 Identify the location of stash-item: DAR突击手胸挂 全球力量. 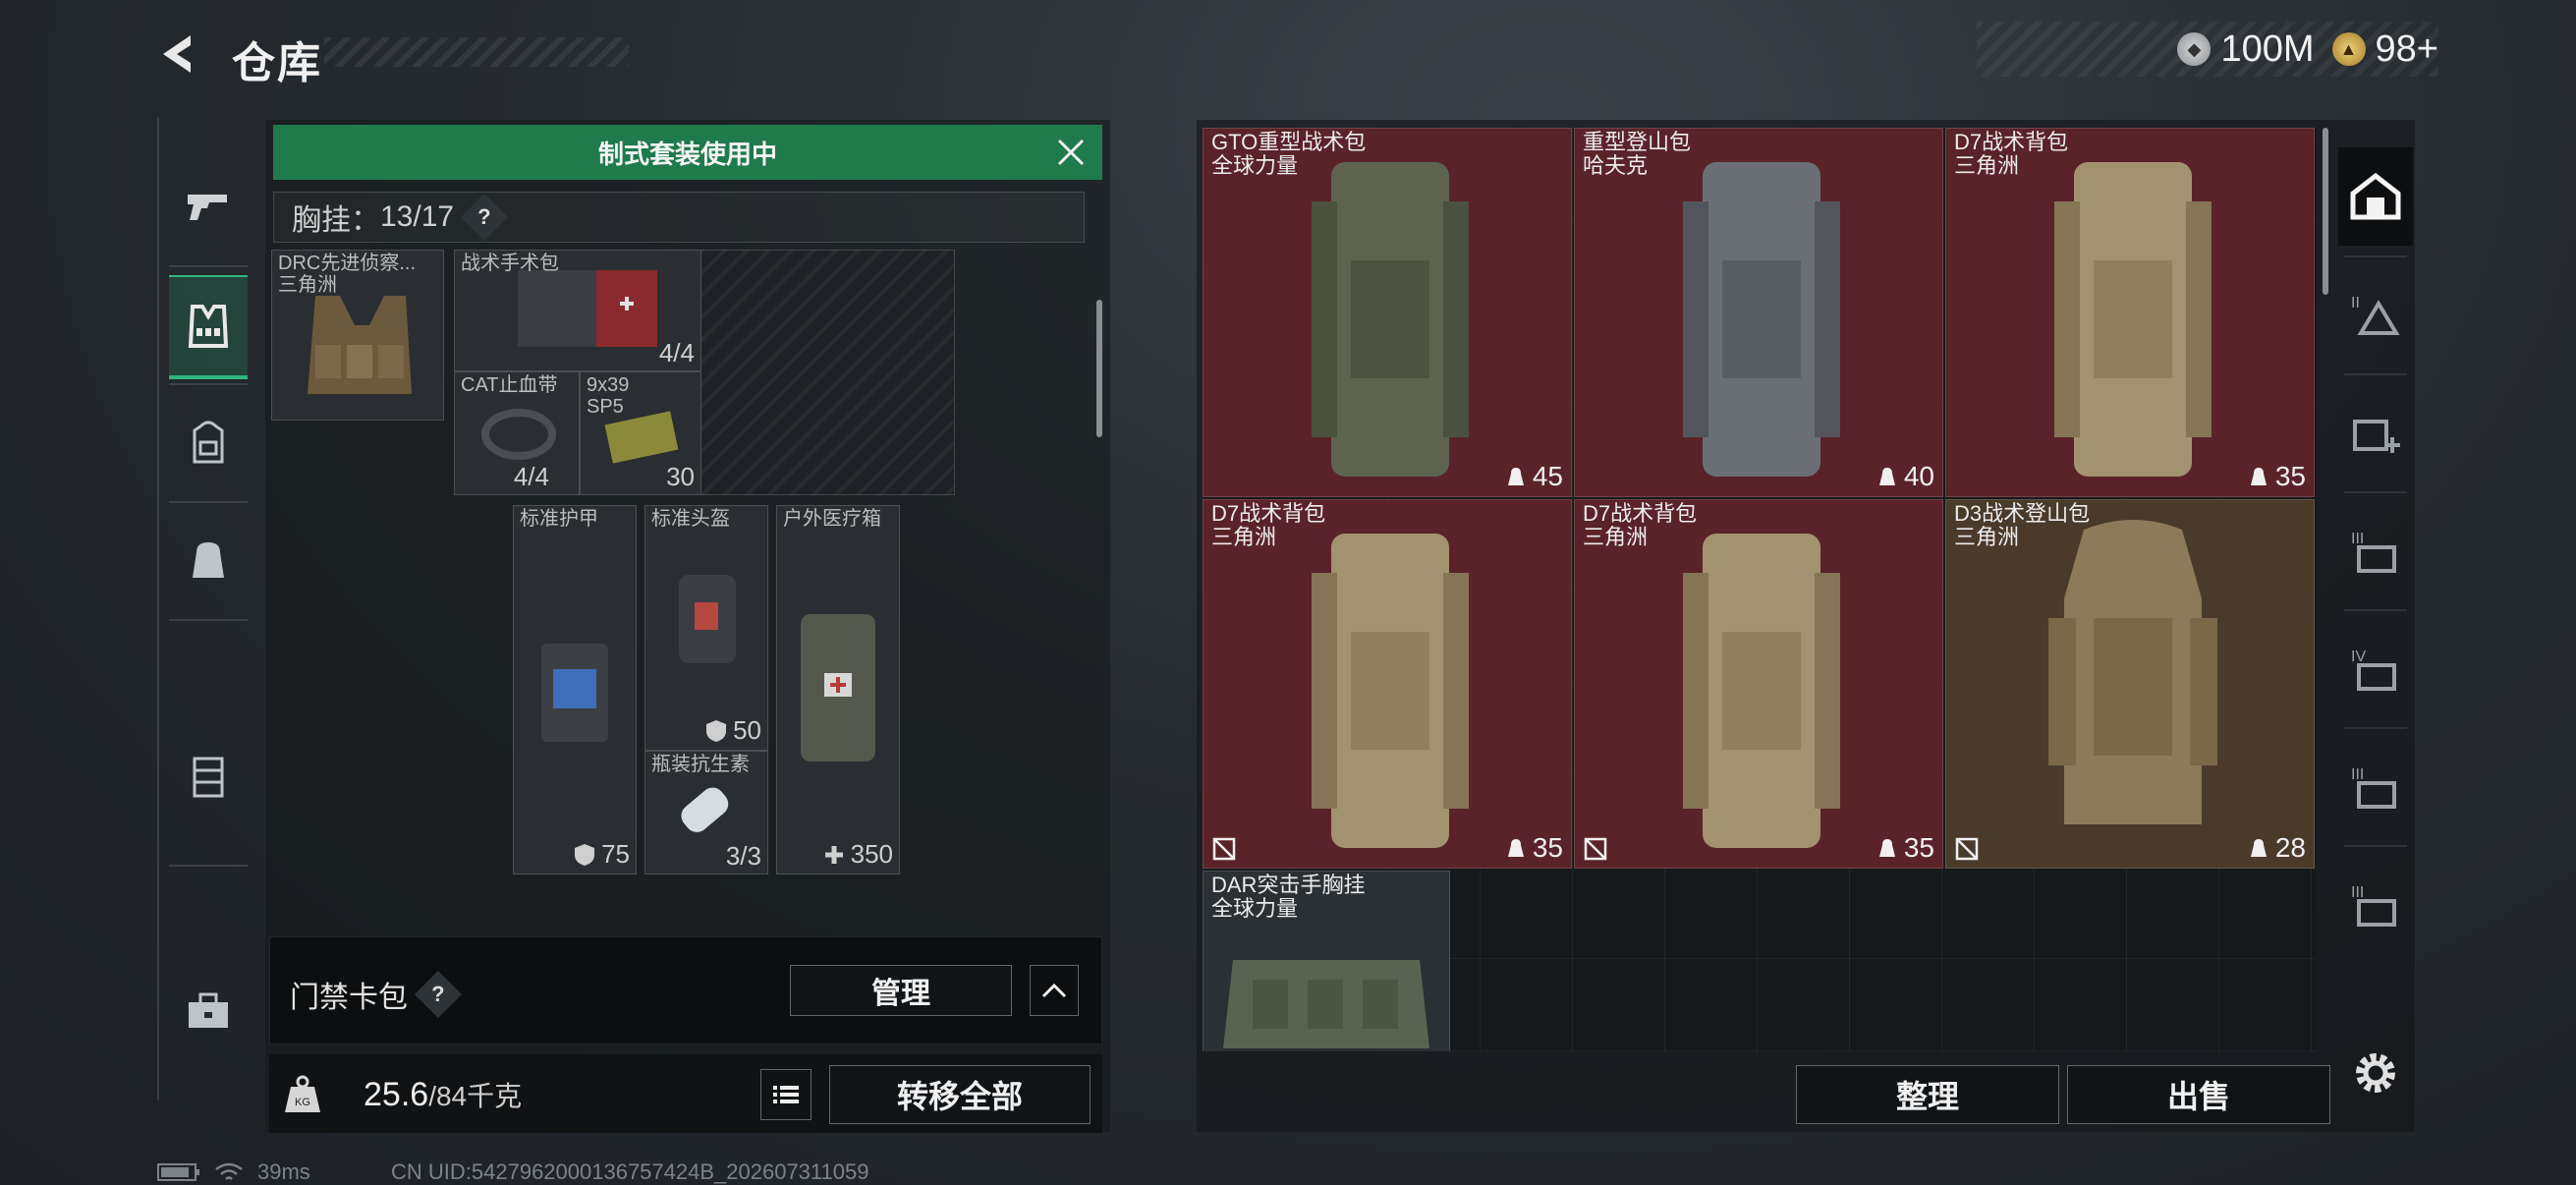
(1326, 961).